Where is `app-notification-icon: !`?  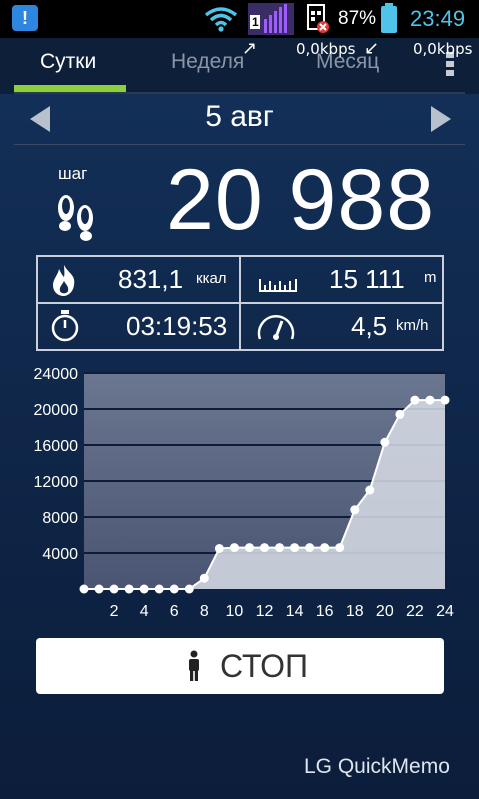 app-notification-icon: ! is located at coordinates (25, 18).